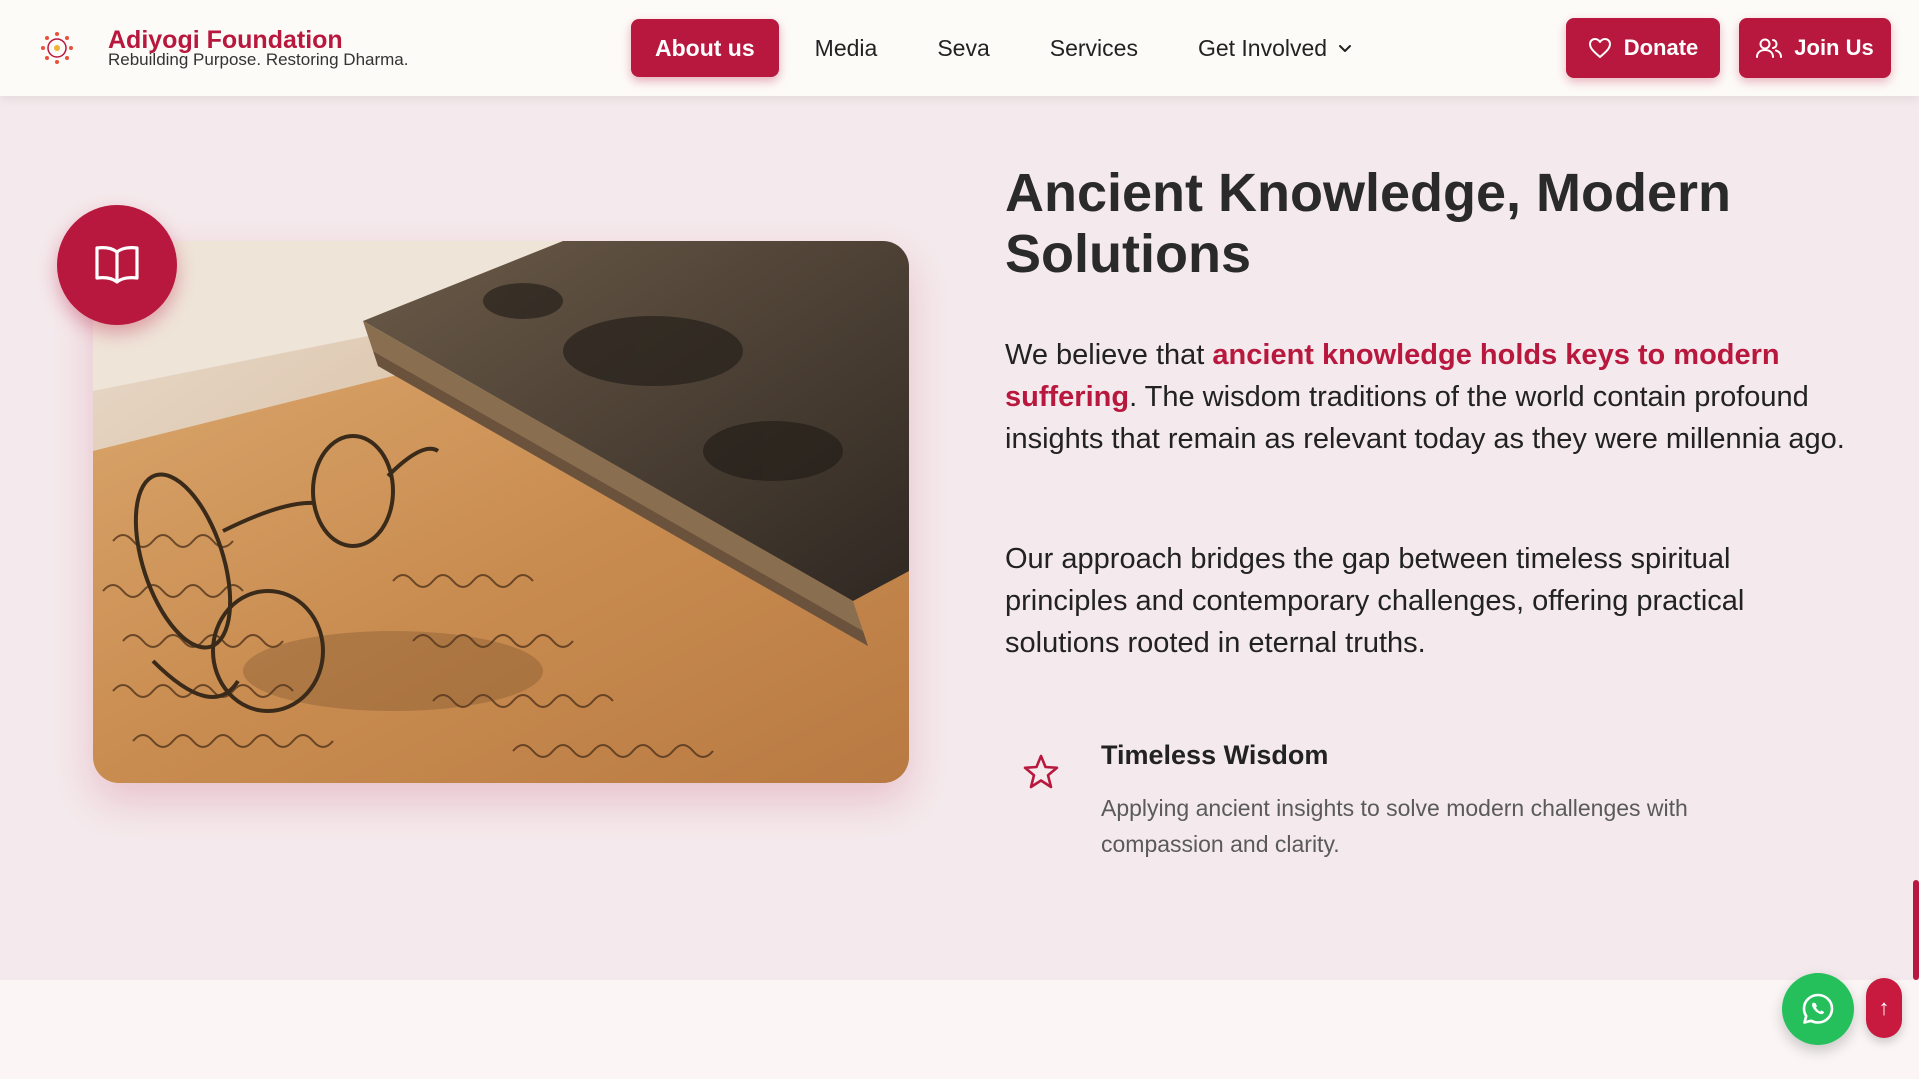 The width and height of the screenshot is (1919, 1079). I want to click on chevron-down-icon, so click(1345, 48).